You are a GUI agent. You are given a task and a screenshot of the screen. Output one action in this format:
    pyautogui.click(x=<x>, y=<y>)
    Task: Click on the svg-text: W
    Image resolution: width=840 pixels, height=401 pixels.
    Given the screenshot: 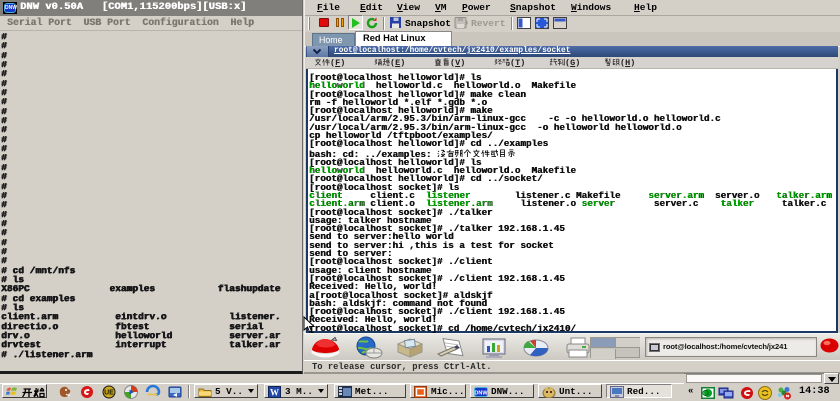 What is the action you would take?
    pyautogui.click(x=274, y=393)
    